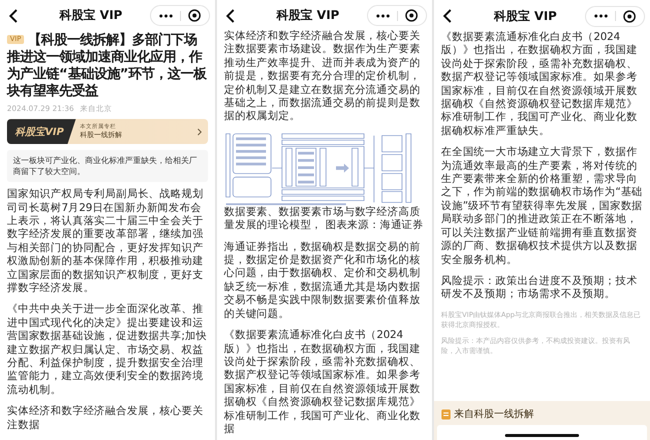 Image resolution: width=650 pixels, height=440 pixels. I want to click on paragraph: 海通证券指出，数据确权是数据交易的前提，数据定价是数据资产化和市场化的核心问题，由于数据确权、定价和交易机制缺乏统一标准，数据流通尤其是场内数据交易不畅是实践中限制数据要素价值释放的关键问题。, so click(323, 281).